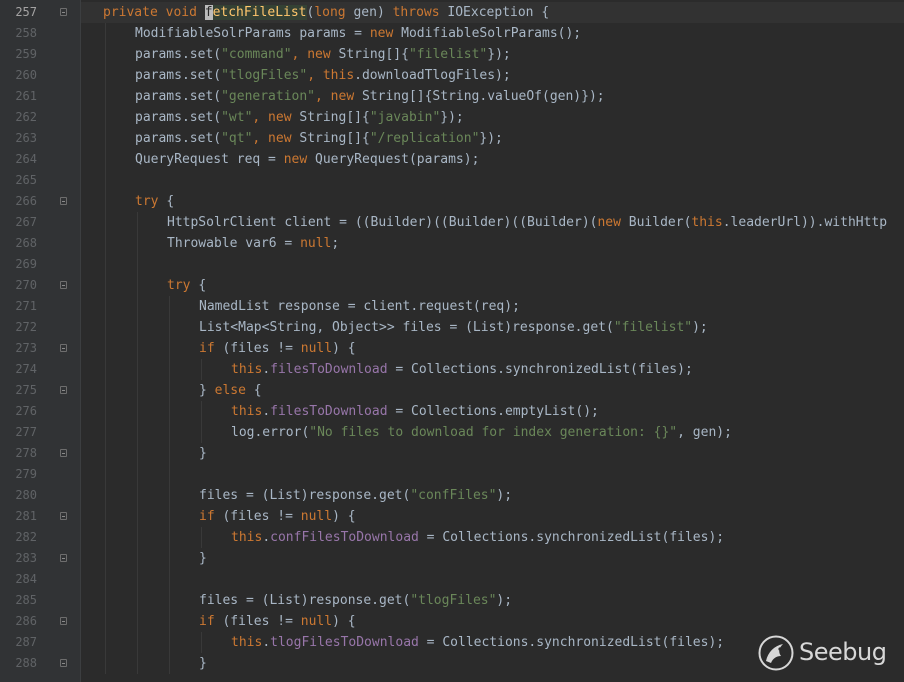 This screenshot has height=682, width=904. What do you see at coordinates (178, 75) in the screenshot?
I see `code-token: params.set(` at bounding box center [178, 75].